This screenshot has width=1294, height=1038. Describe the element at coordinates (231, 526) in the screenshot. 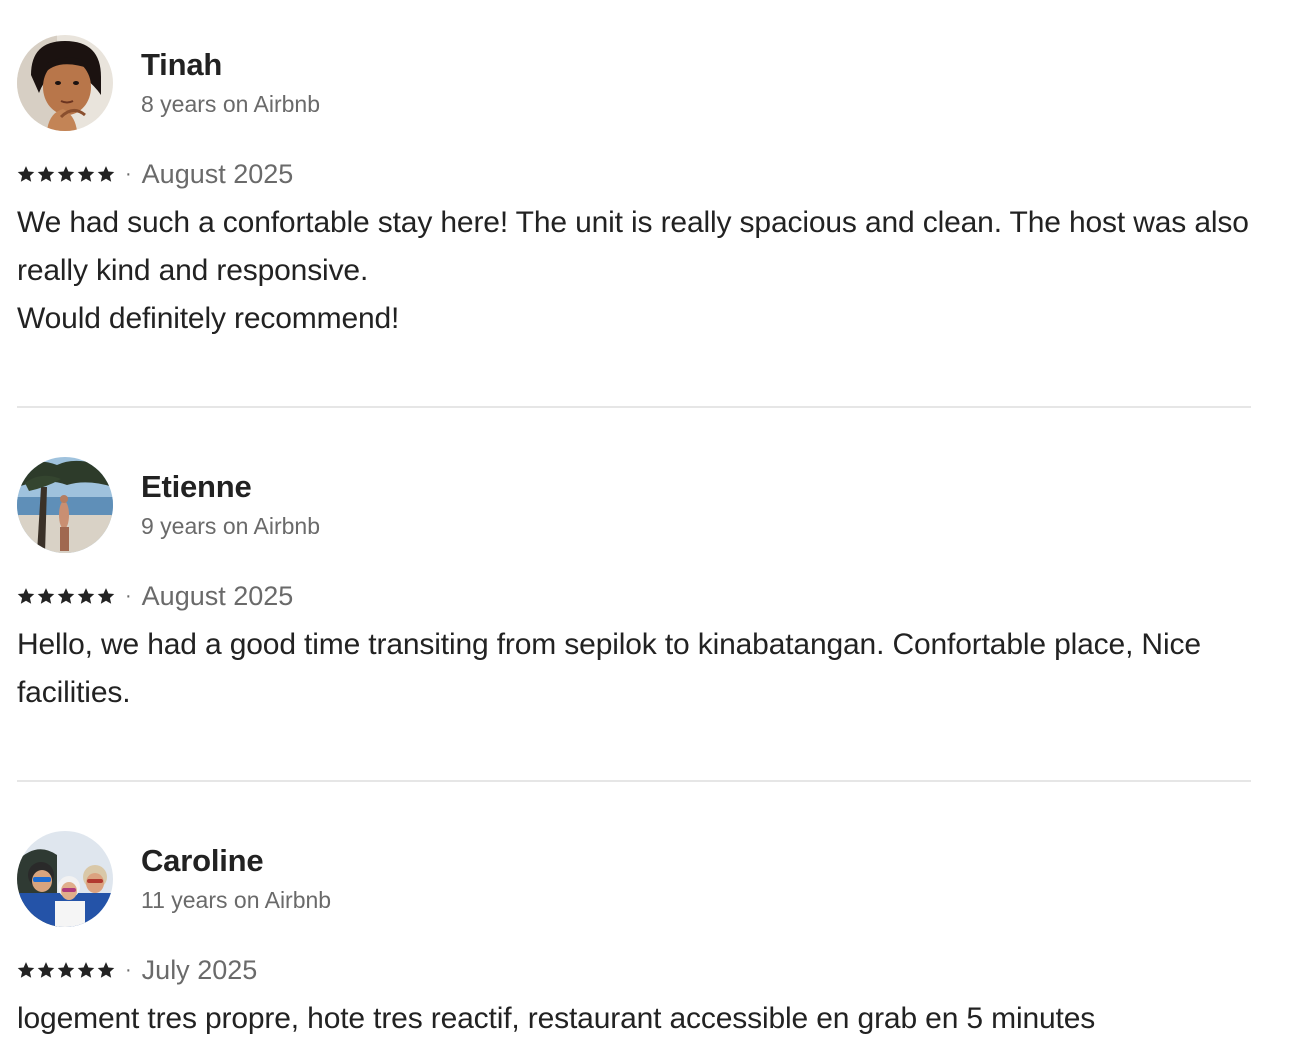

I see `reviewer-tenure: 9 years on Airbnb` at that location.